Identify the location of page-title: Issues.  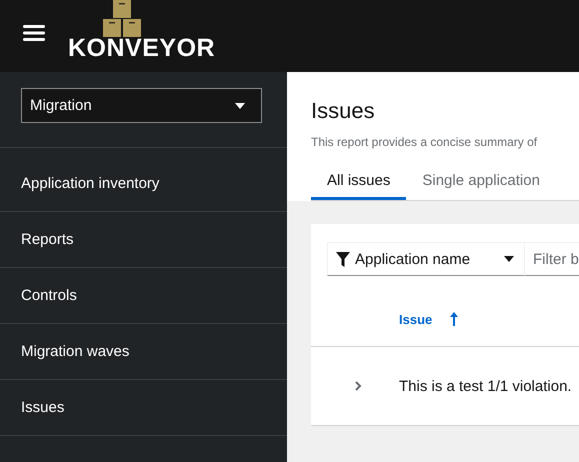
(343, 111).